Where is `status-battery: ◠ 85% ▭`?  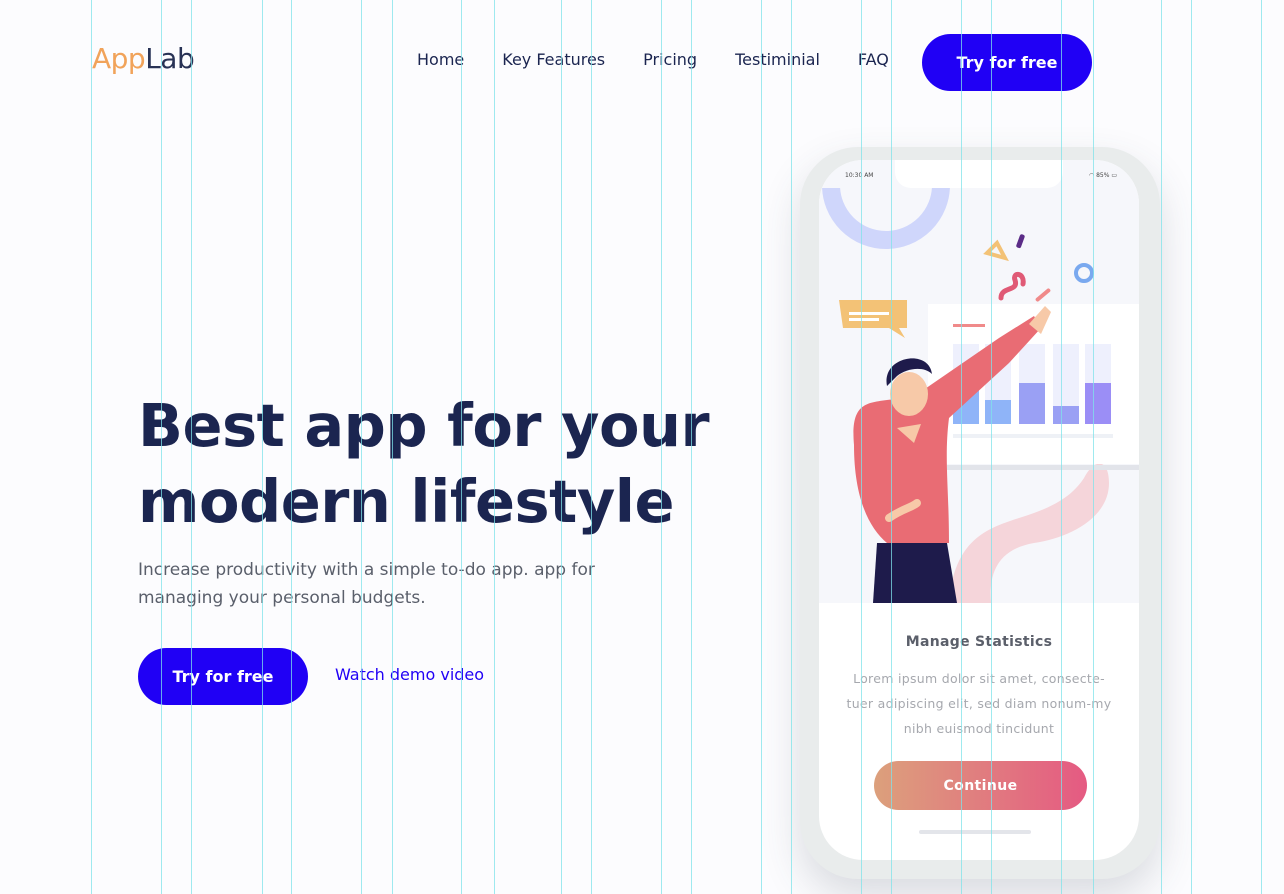 status-battery: ◠ 85% ▭ is located at coordinates (1103, 175).